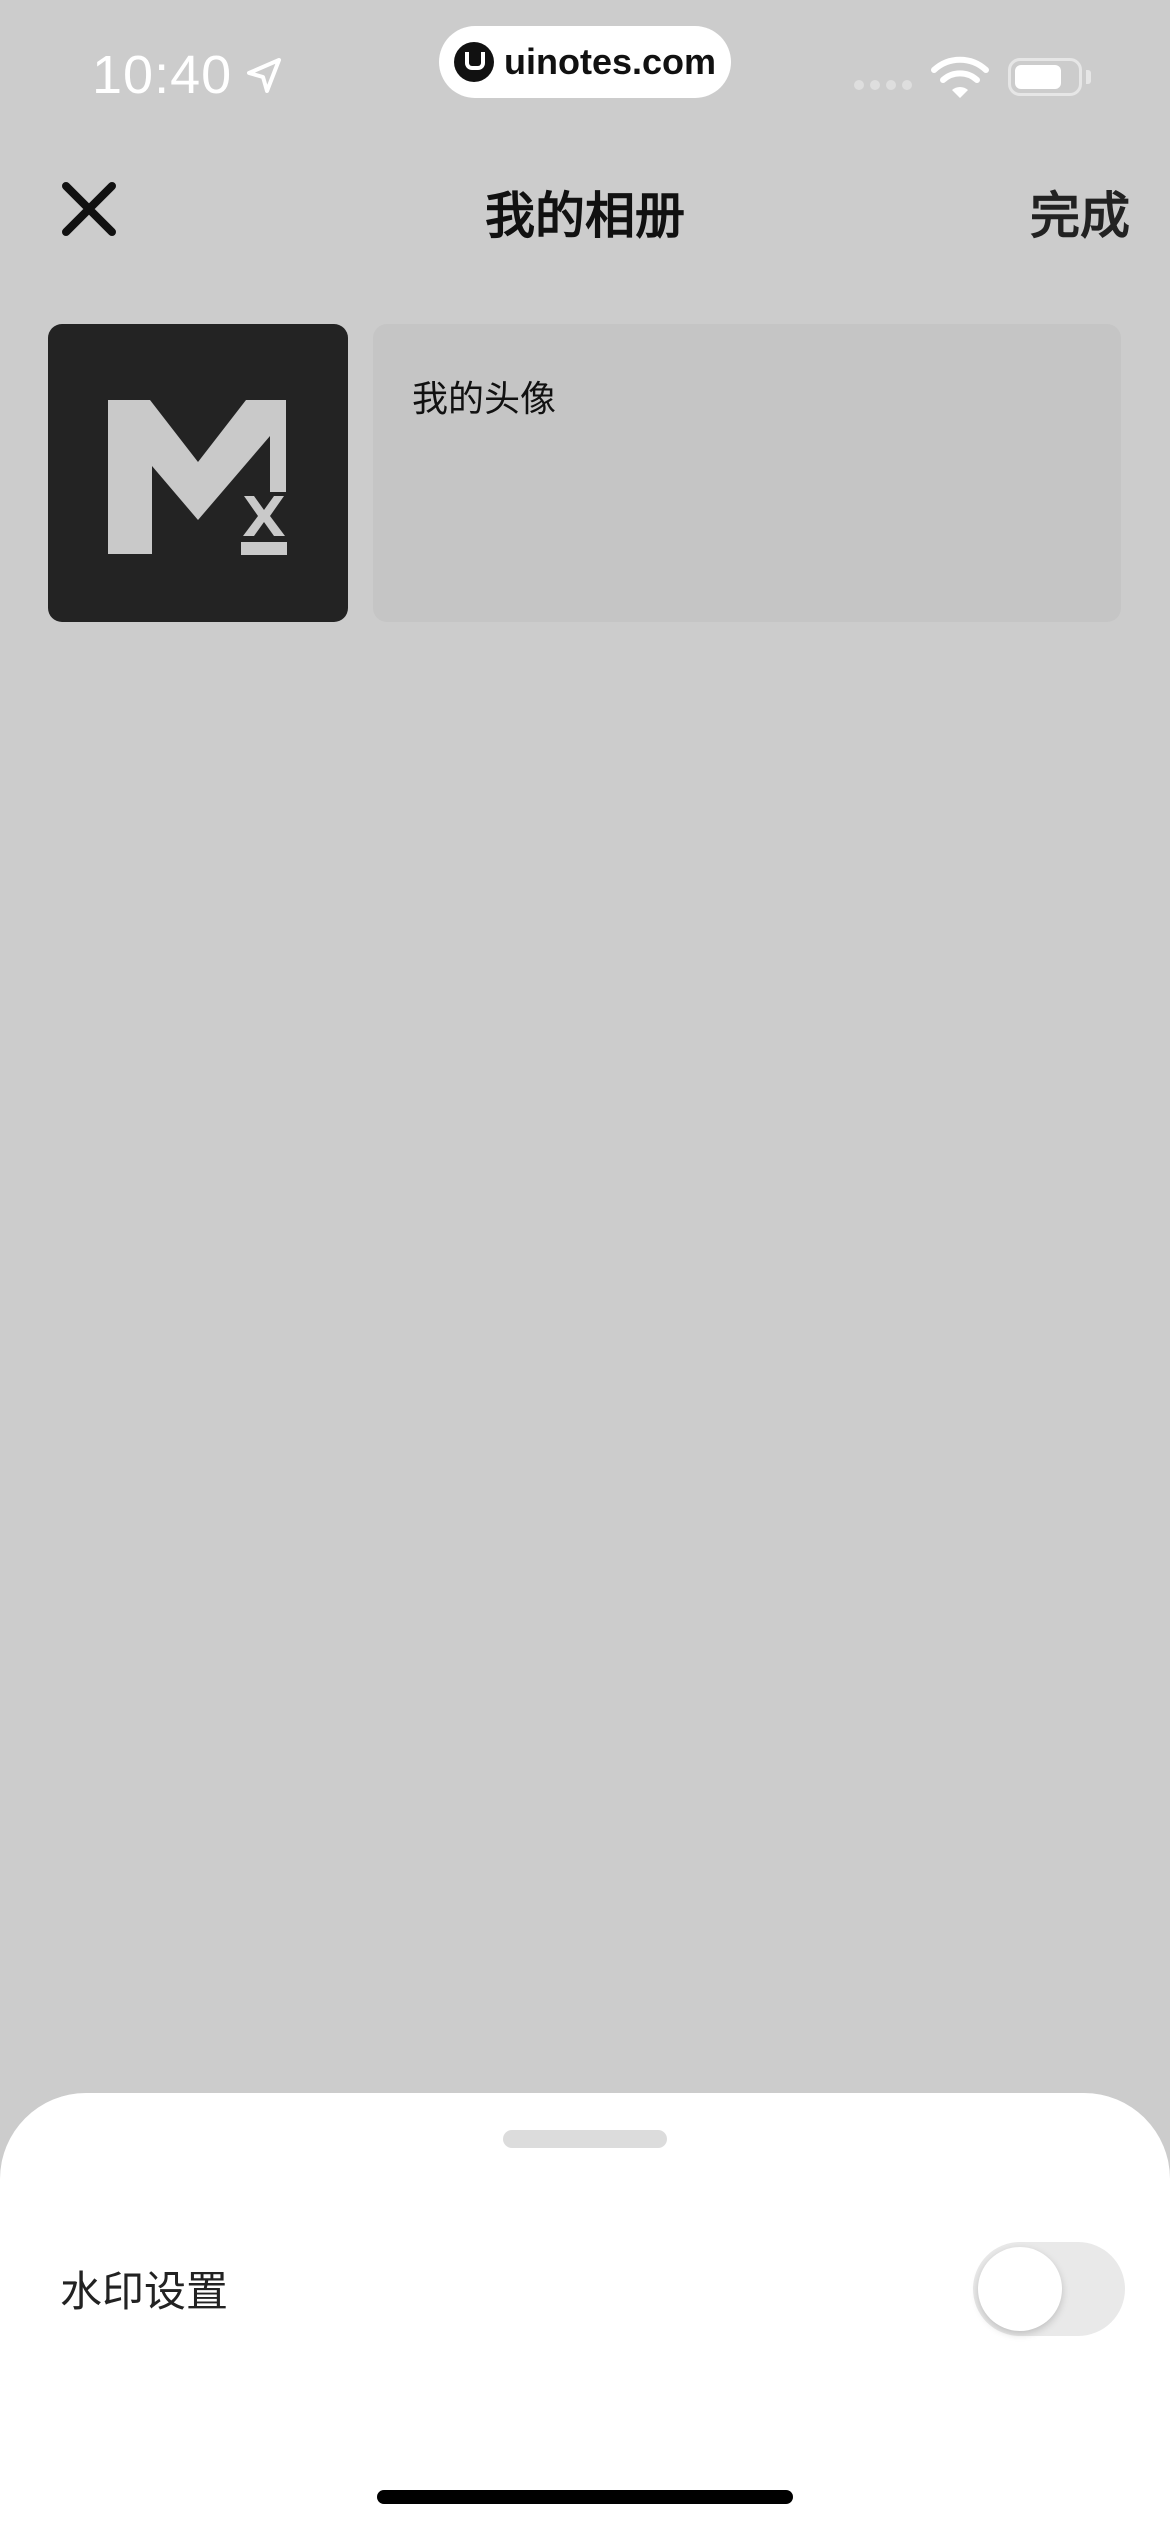 The image size is (1170, 2532). Describe the element at coordinates (883, 85) in the screenshot. I see `signal-icon` at that location.